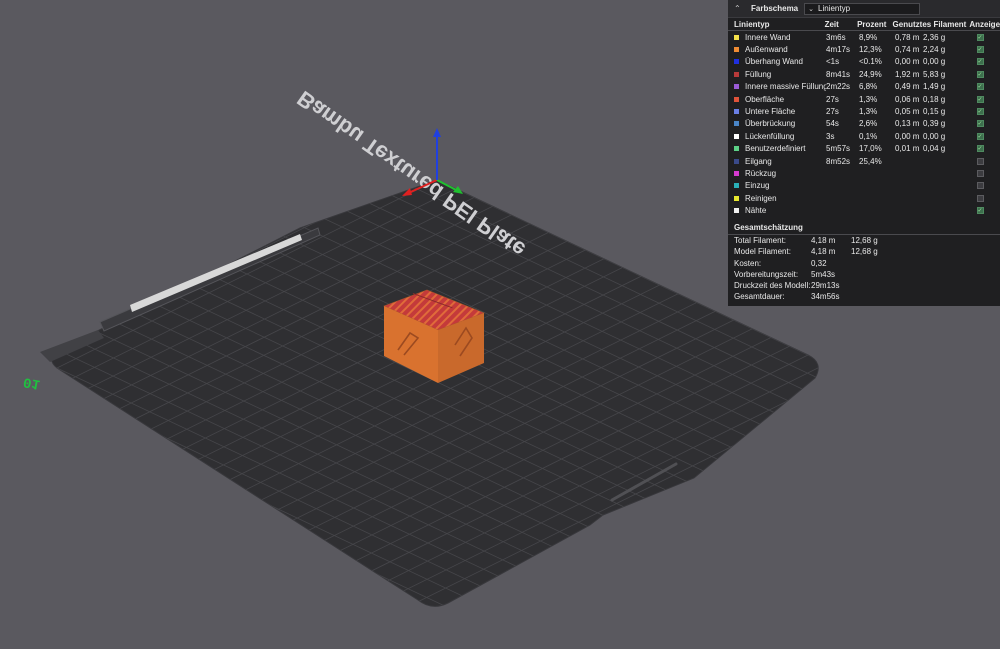 This screenshot has width=1000, height=649. I want to click on summary-value-1: 34m56s, so click(825, 297).